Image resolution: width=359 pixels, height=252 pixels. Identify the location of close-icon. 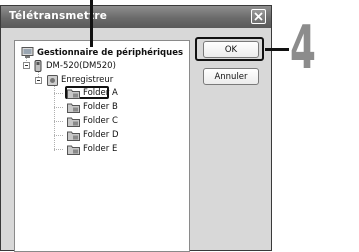
(258, 16).